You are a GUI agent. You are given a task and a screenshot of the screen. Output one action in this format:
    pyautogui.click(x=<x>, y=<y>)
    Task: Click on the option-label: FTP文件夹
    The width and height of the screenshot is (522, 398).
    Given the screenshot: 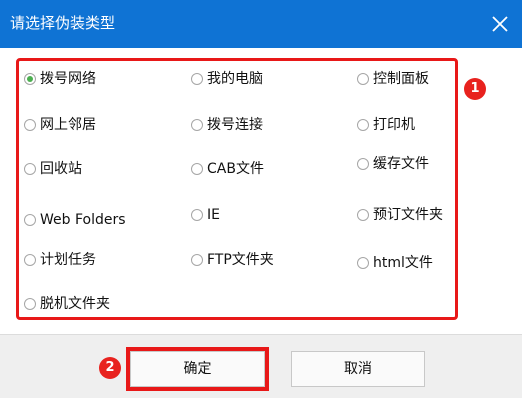 What is the action you would take?
    pyautogui.click(x=240, y=260)
    